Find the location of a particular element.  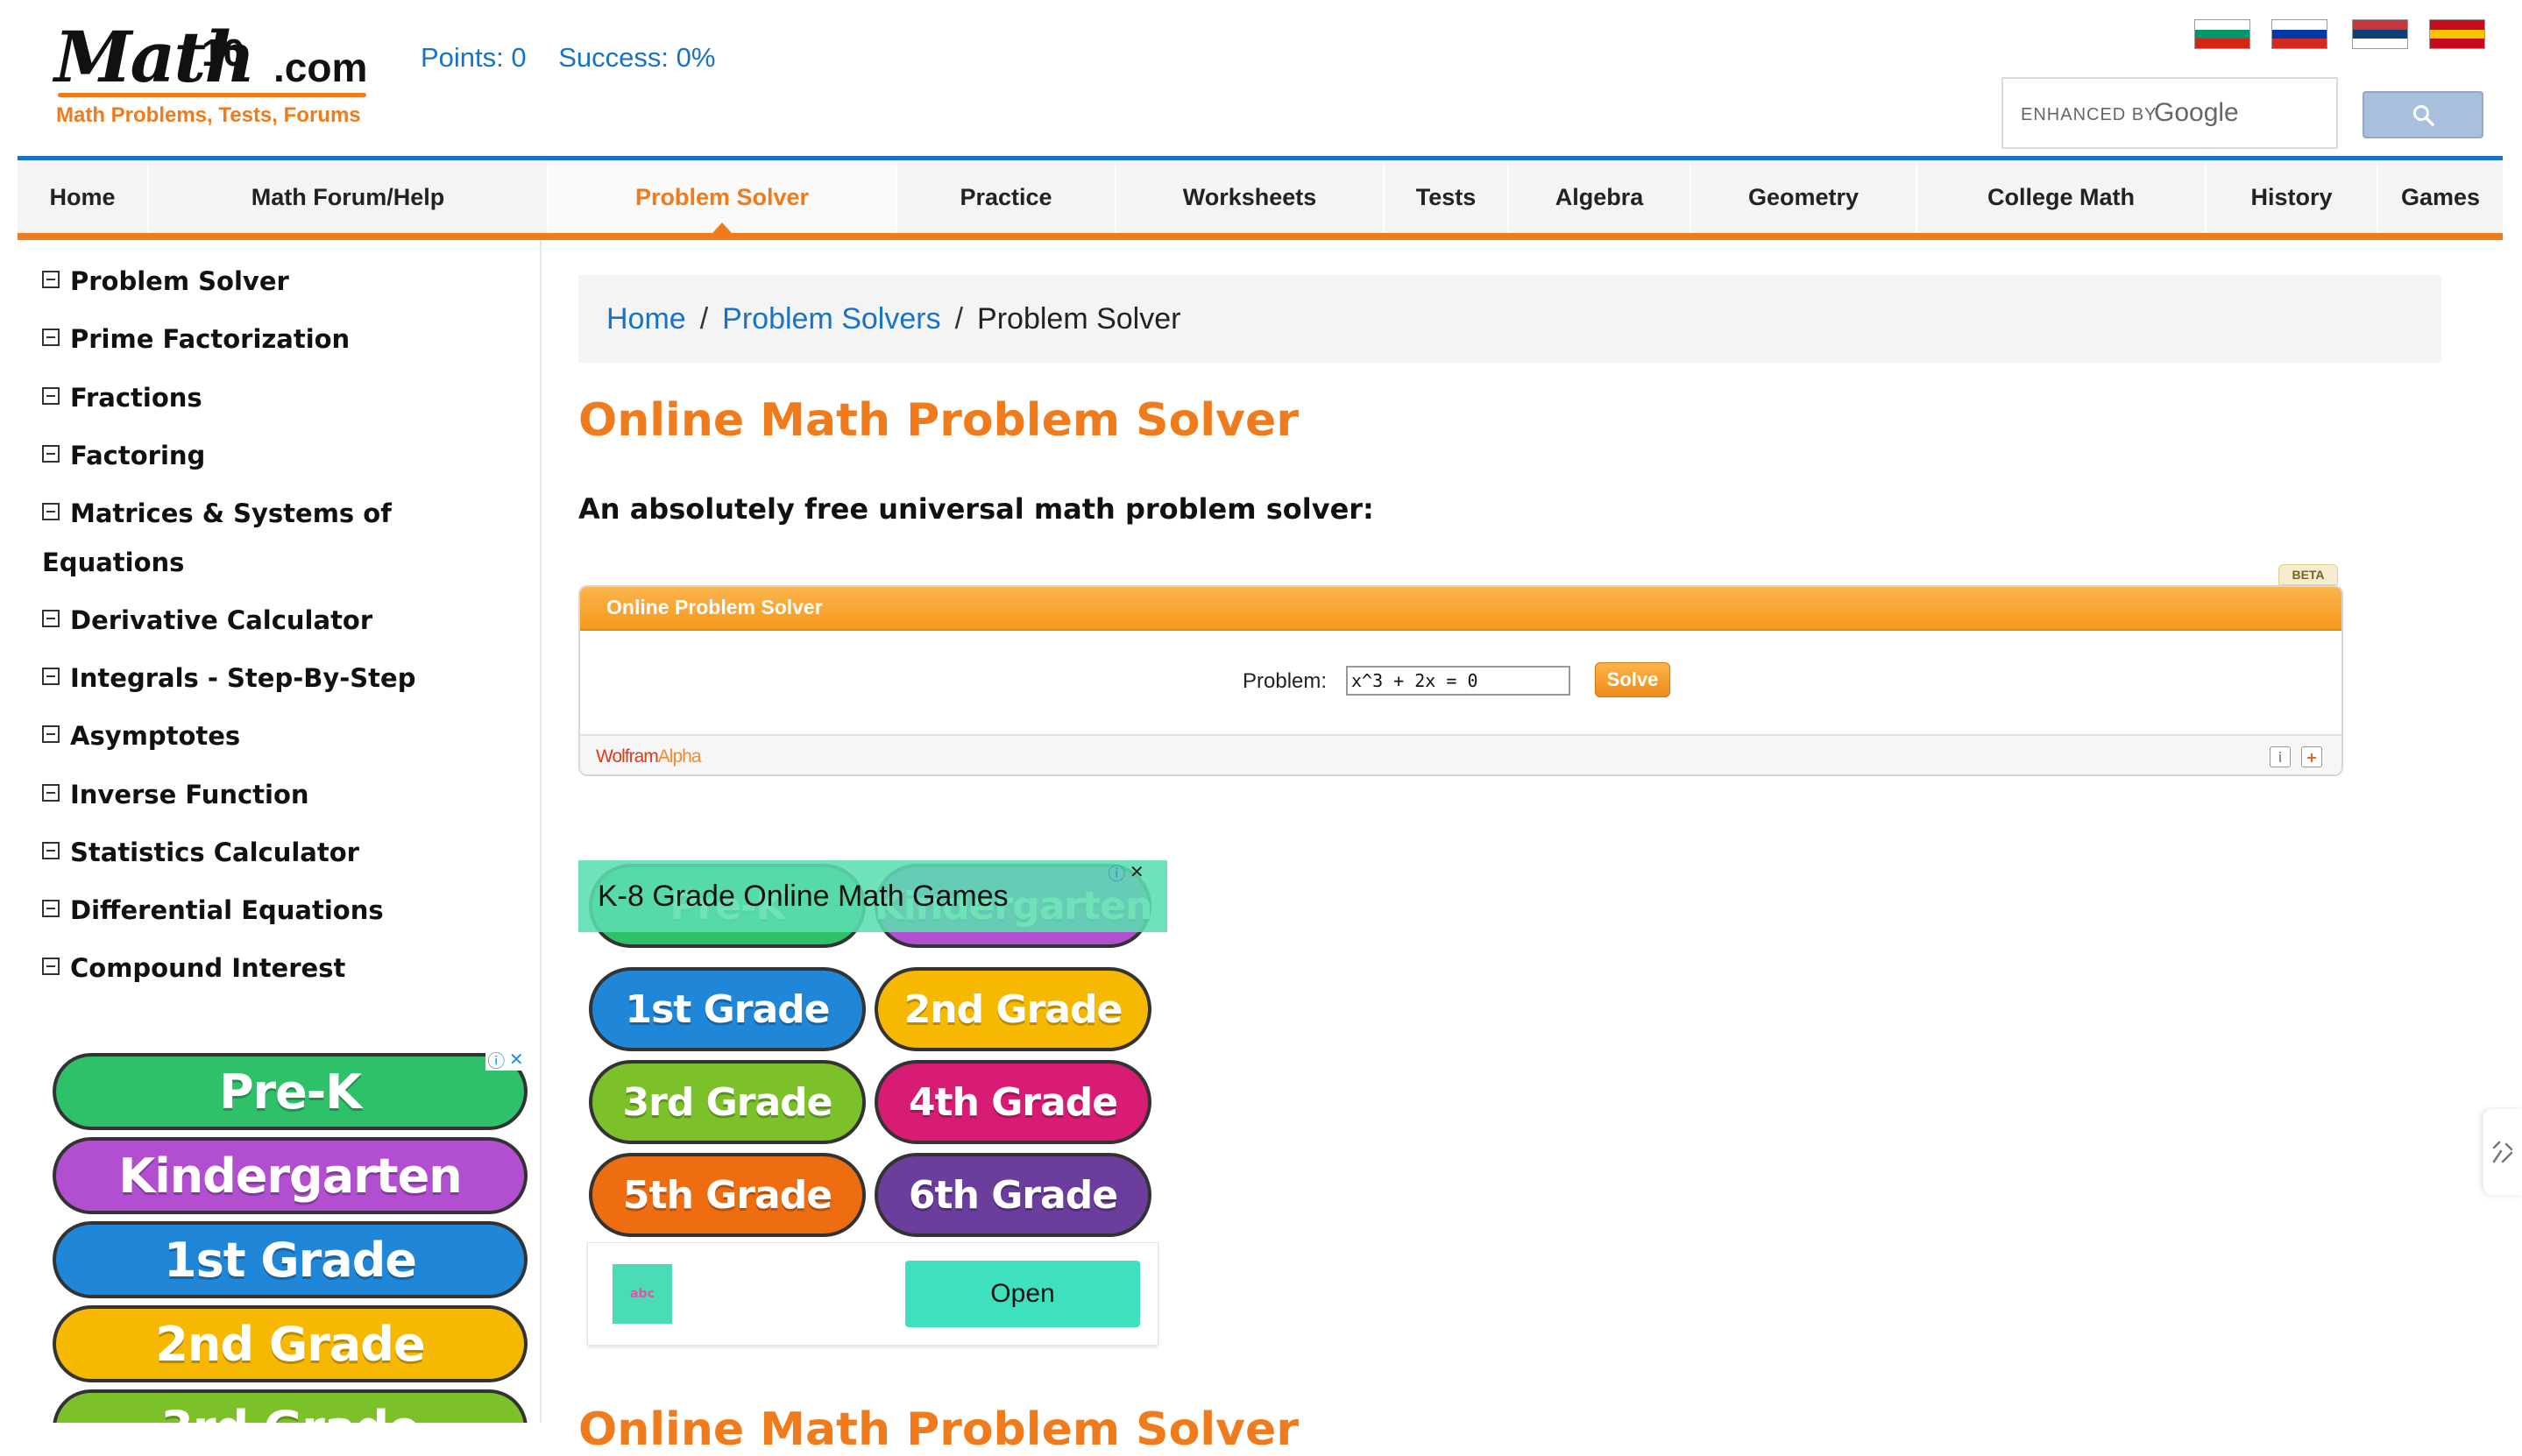

sidebar-item-fractions: Fractions is located at coordinates (278, 397).